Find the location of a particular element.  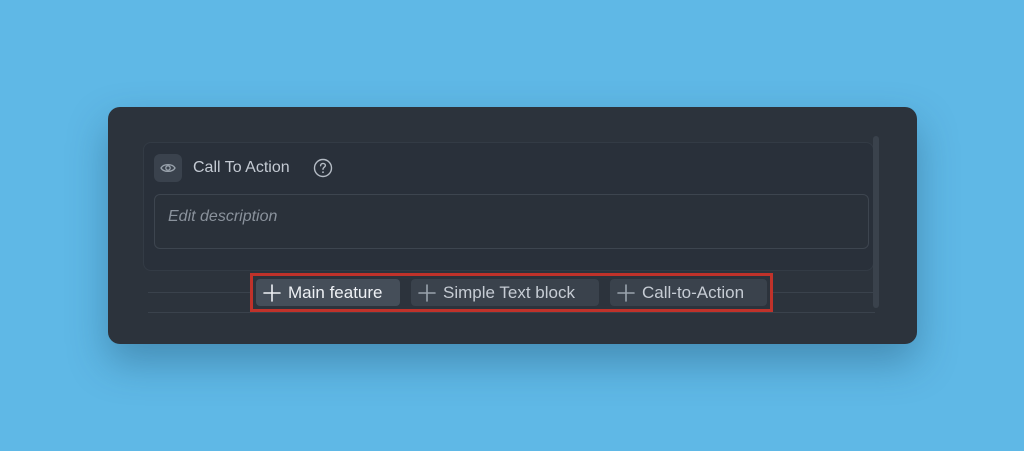

visibility-toggle-button is located at coordinates (168, 168).